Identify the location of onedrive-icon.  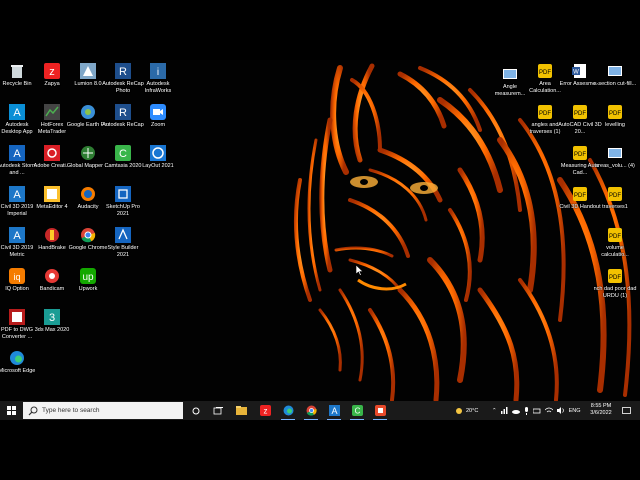
(515, 411).